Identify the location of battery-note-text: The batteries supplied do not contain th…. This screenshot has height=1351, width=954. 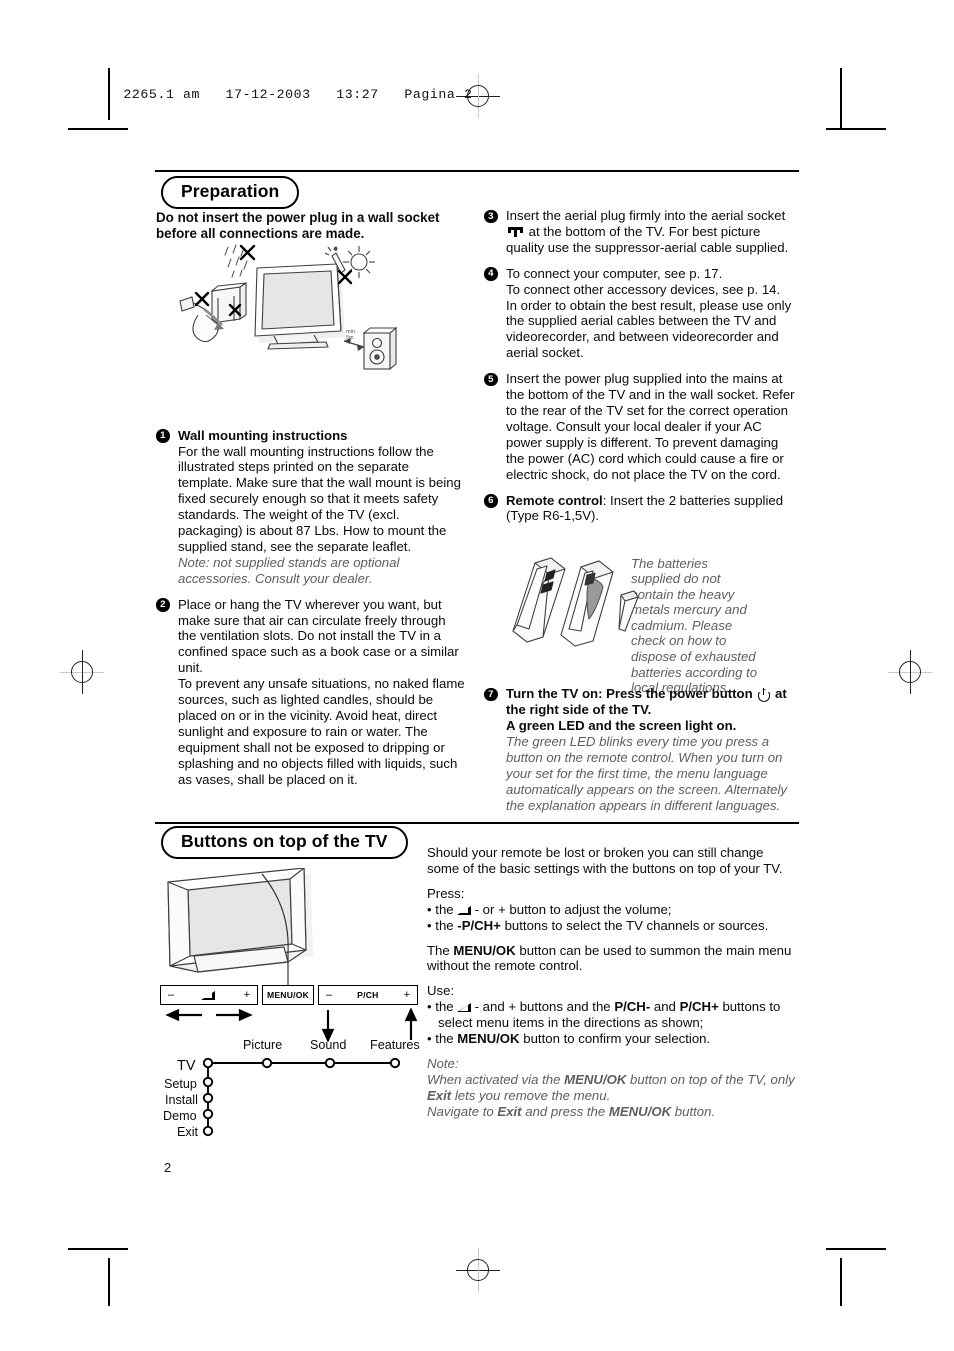
(694, 625).